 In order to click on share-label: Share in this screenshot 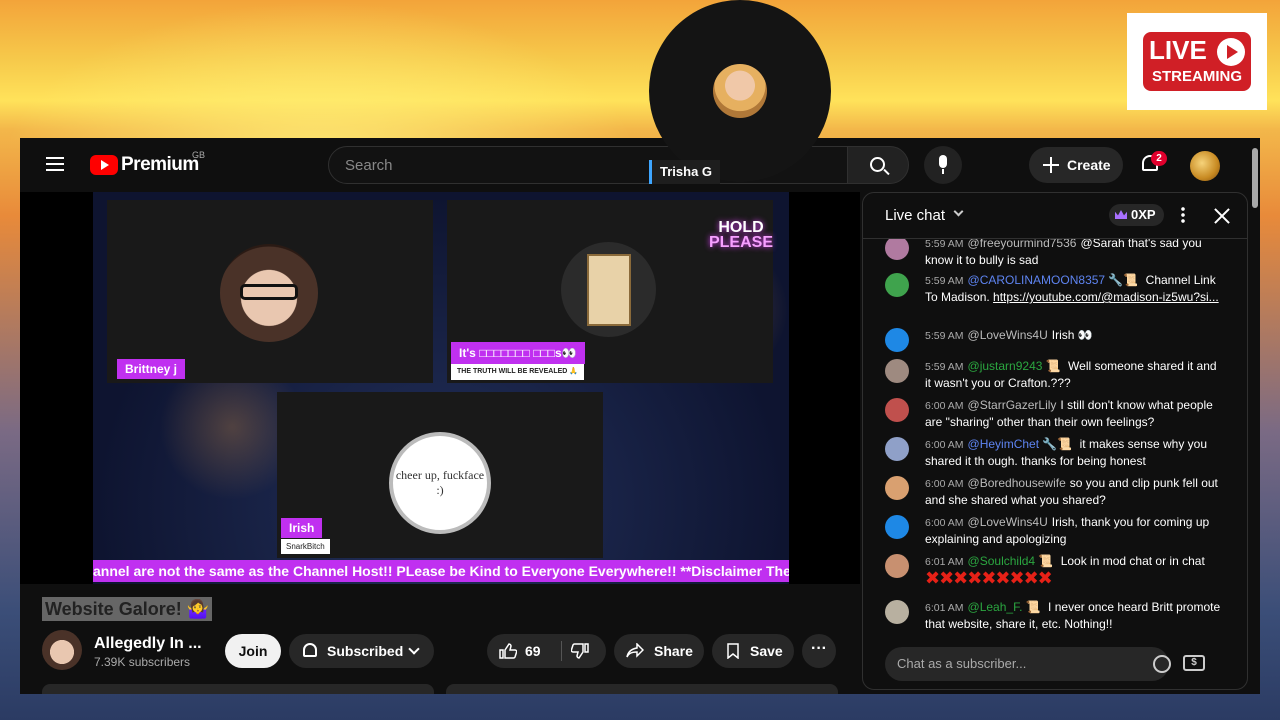, I will do `click(673, 651)`.